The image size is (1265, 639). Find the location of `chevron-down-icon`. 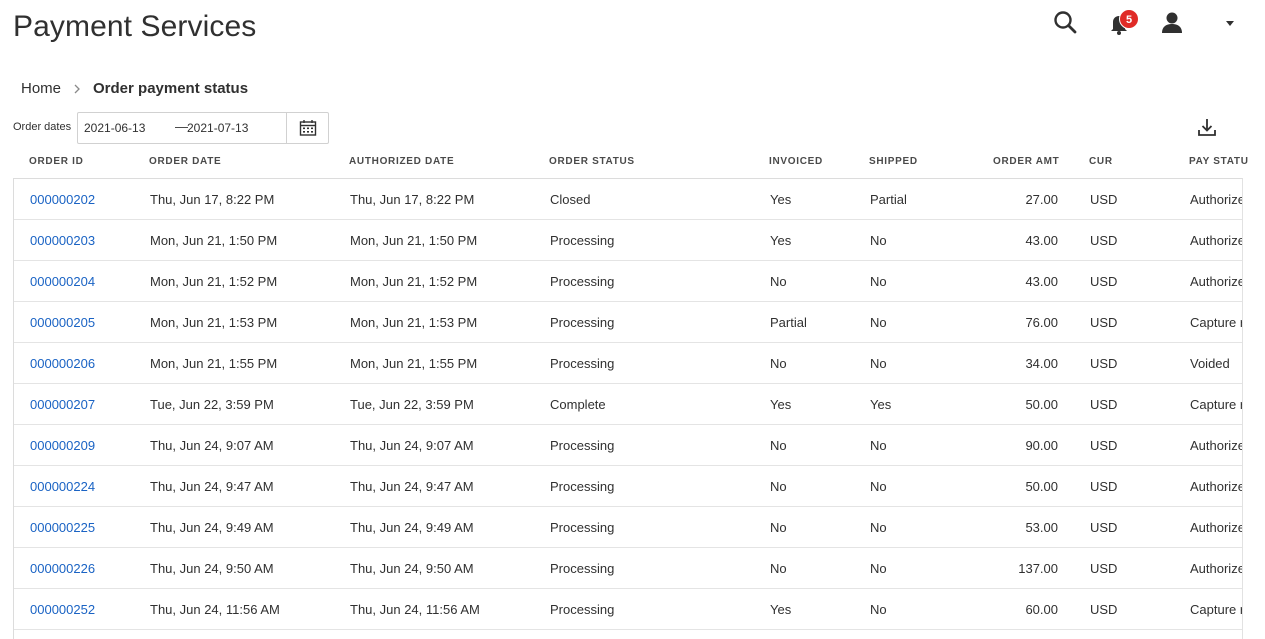

chevron-down-icon is located at coordinates (1230, 23).